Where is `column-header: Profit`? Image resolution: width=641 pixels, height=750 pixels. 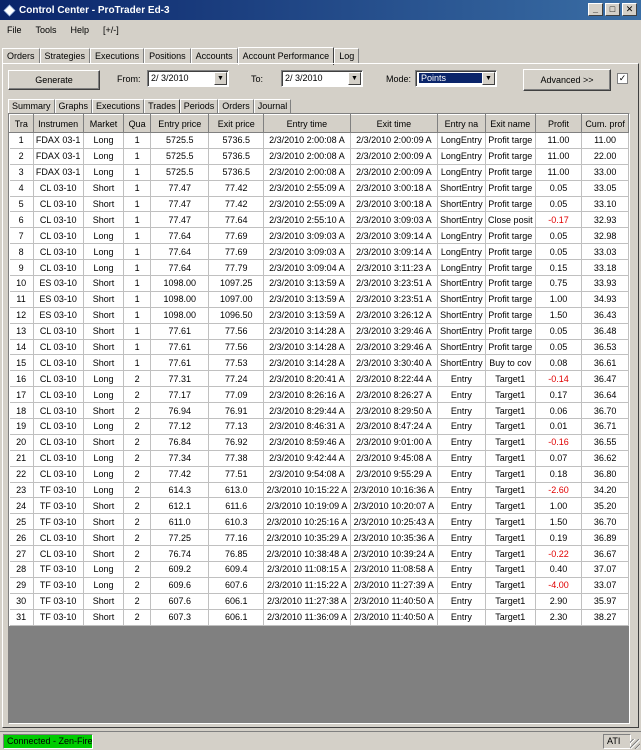
column-header: Profit is located at coordinates (558, 123).